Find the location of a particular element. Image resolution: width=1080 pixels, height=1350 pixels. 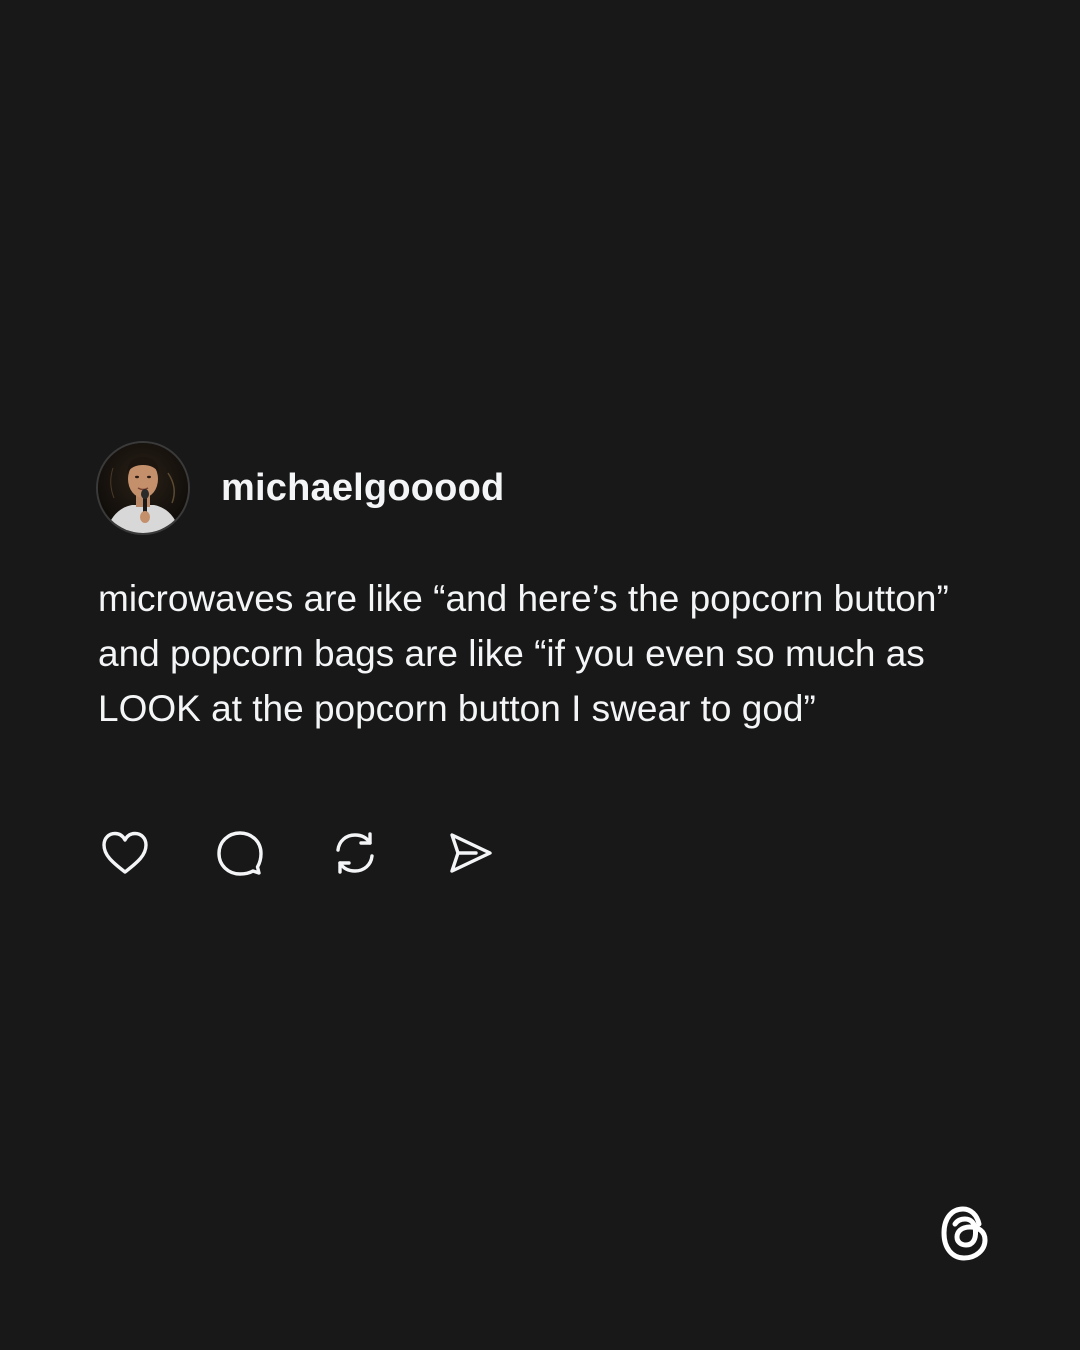

post-actions is located at coordinates (328, 853).